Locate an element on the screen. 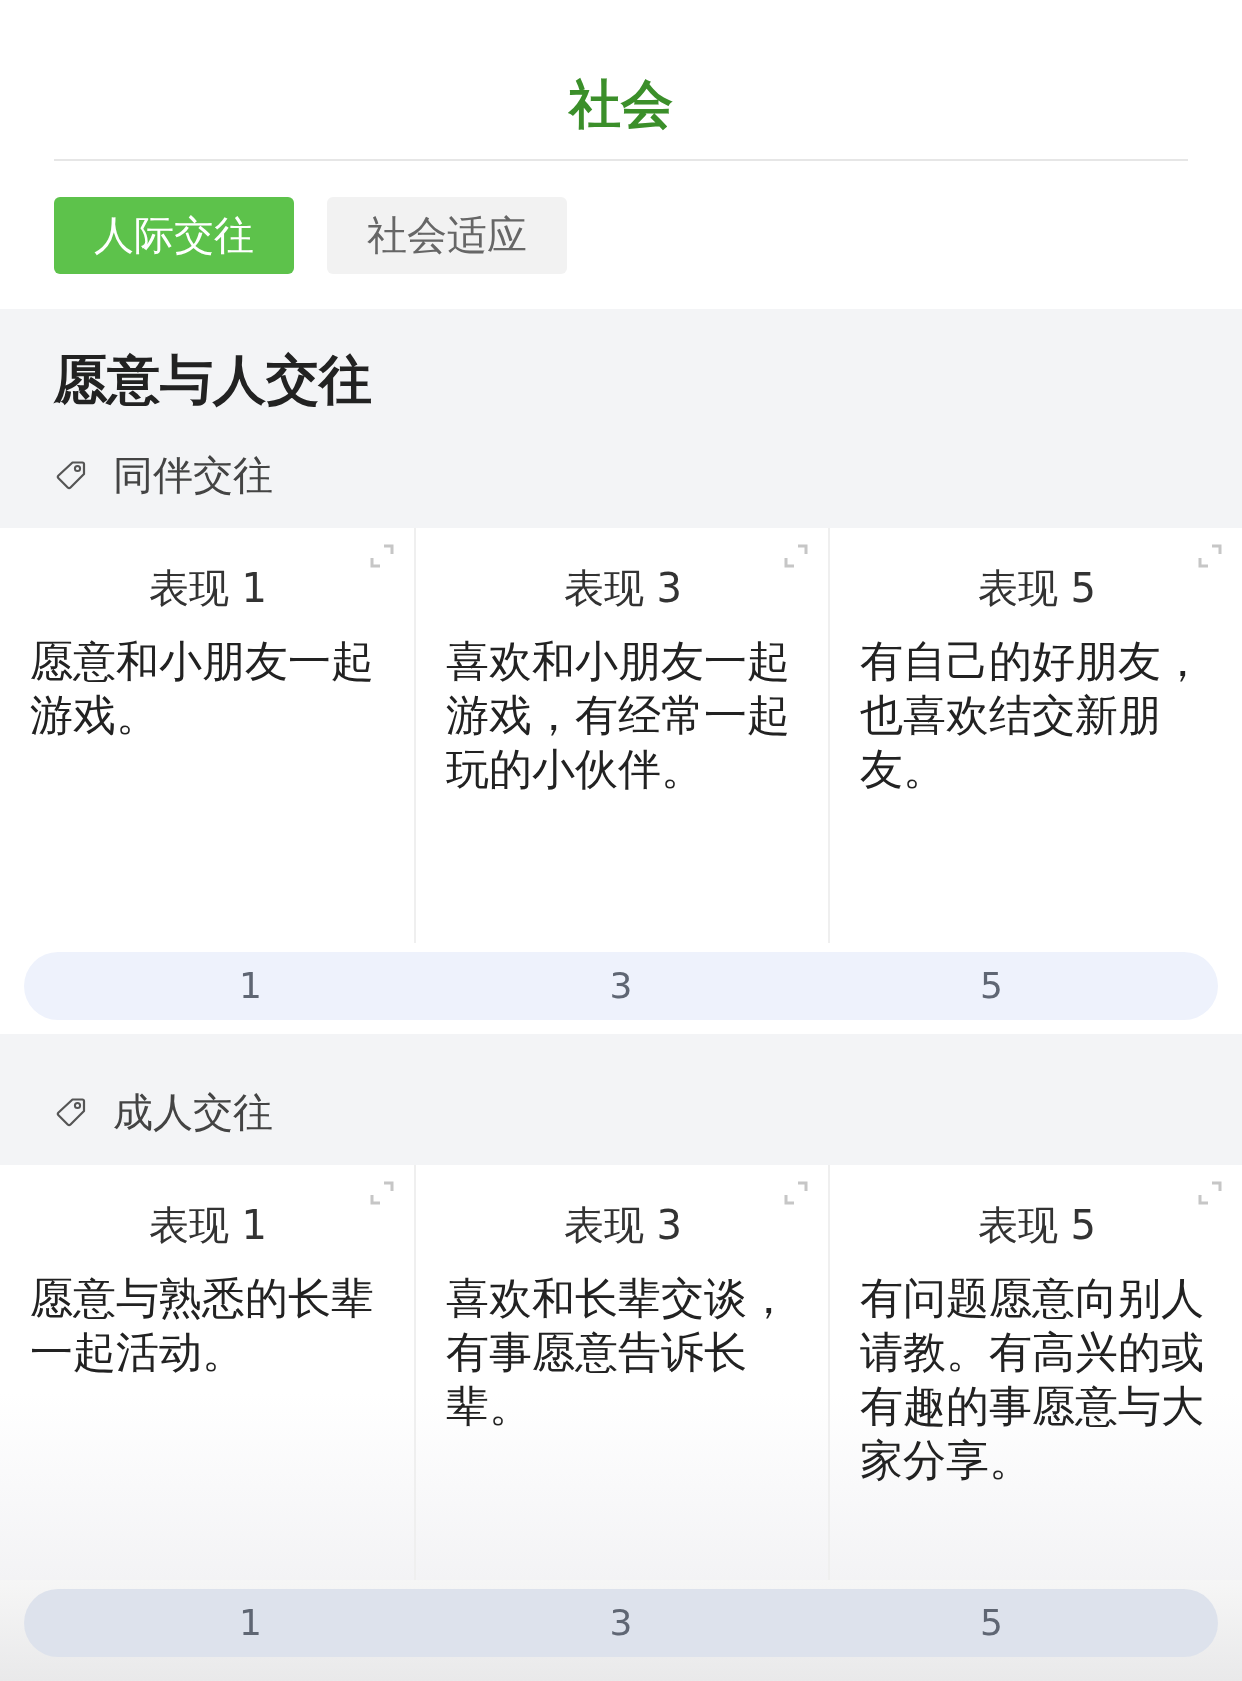  category-label: 同伴交往 is located at coordinates (193, 475).